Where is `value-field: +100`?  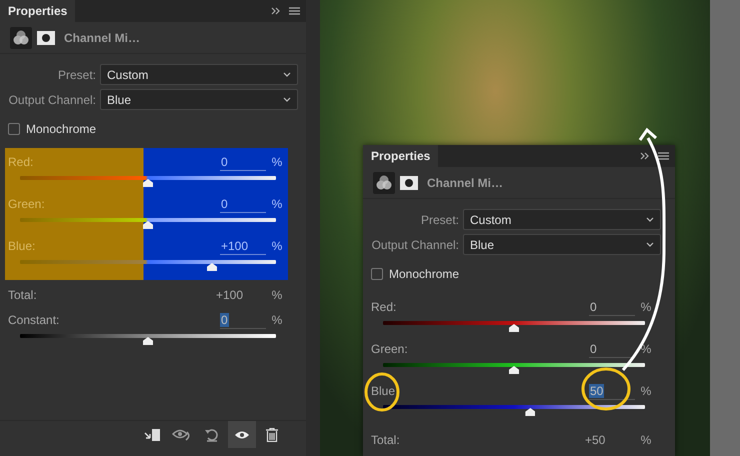 value-field: +100 is located at coordinates (235, 245).